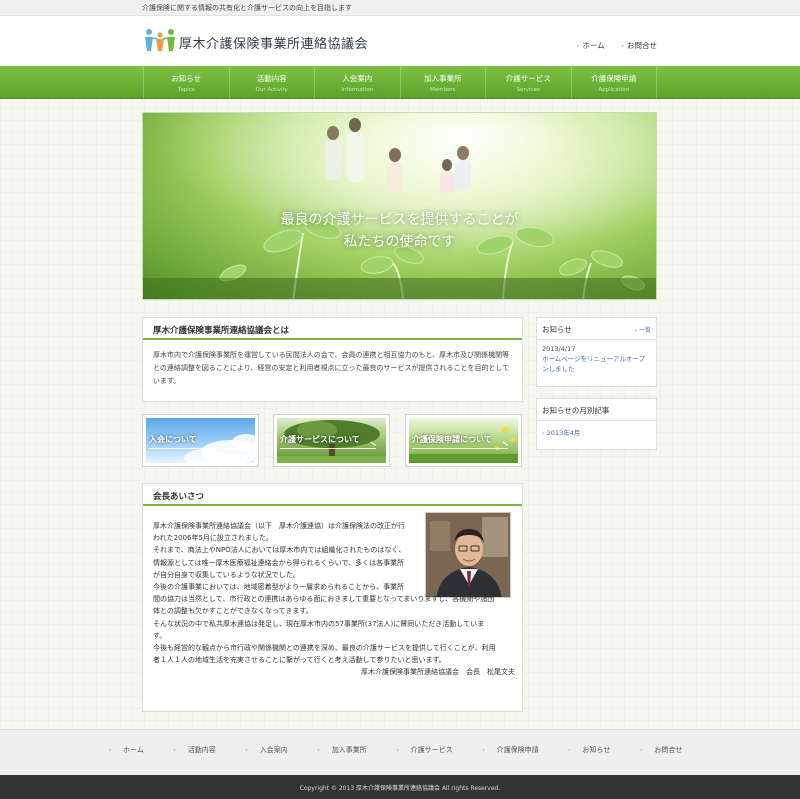 Image resolution: width=800 pixels, height=799 pixels. What do you see at coordinates (320, 439) in the screenshot?
I see `banner-care-services-label: 介護サービスについて` at bounding box center [320, 439].